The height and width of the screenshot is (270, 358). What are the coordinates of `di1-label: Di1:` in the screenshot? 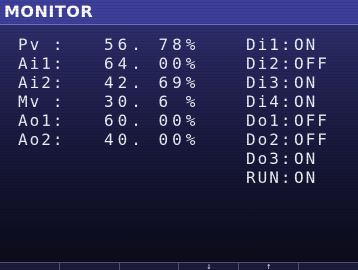 It's located at (269, 44).